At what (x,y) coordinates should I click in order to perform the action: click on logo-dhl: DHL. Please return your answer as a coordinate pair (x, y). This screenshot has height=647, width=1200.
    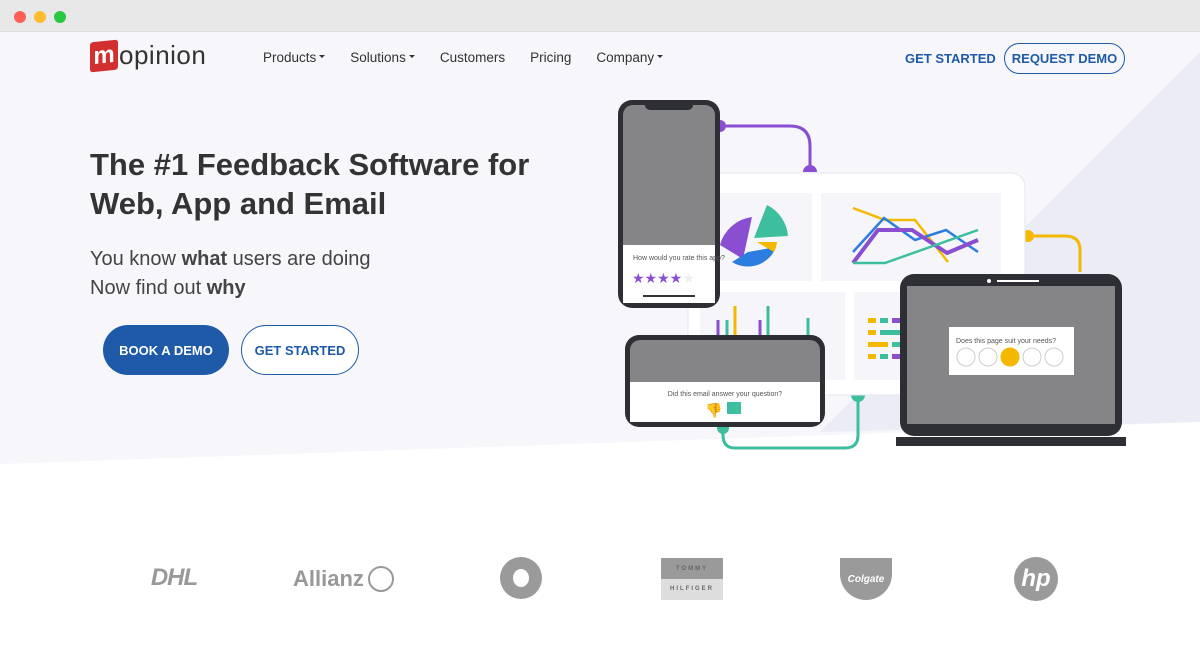
    Looking at the image, I should click on (174, 577).